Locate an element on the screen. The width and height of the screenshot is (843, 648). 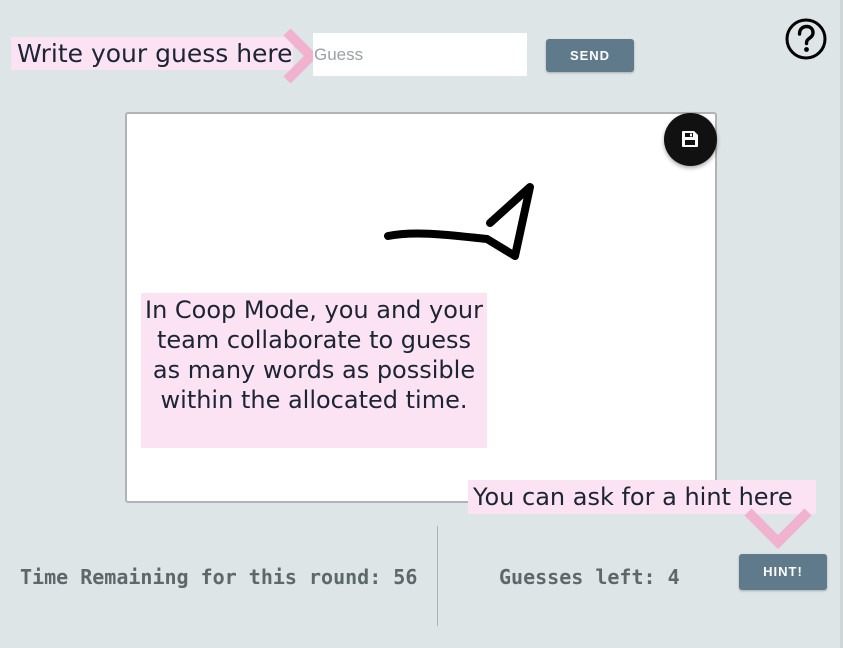
save-drawing-button is located at coordinates (690, 139).